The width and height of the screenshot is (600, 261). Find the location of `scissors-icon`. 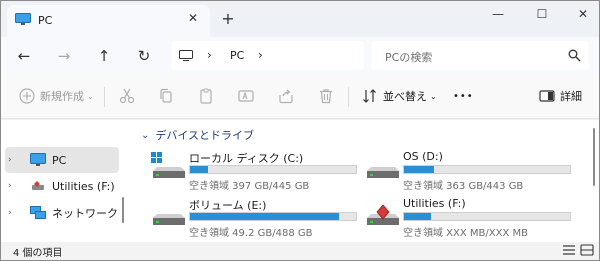

scissors-icon is located at coordinates (127, 96).